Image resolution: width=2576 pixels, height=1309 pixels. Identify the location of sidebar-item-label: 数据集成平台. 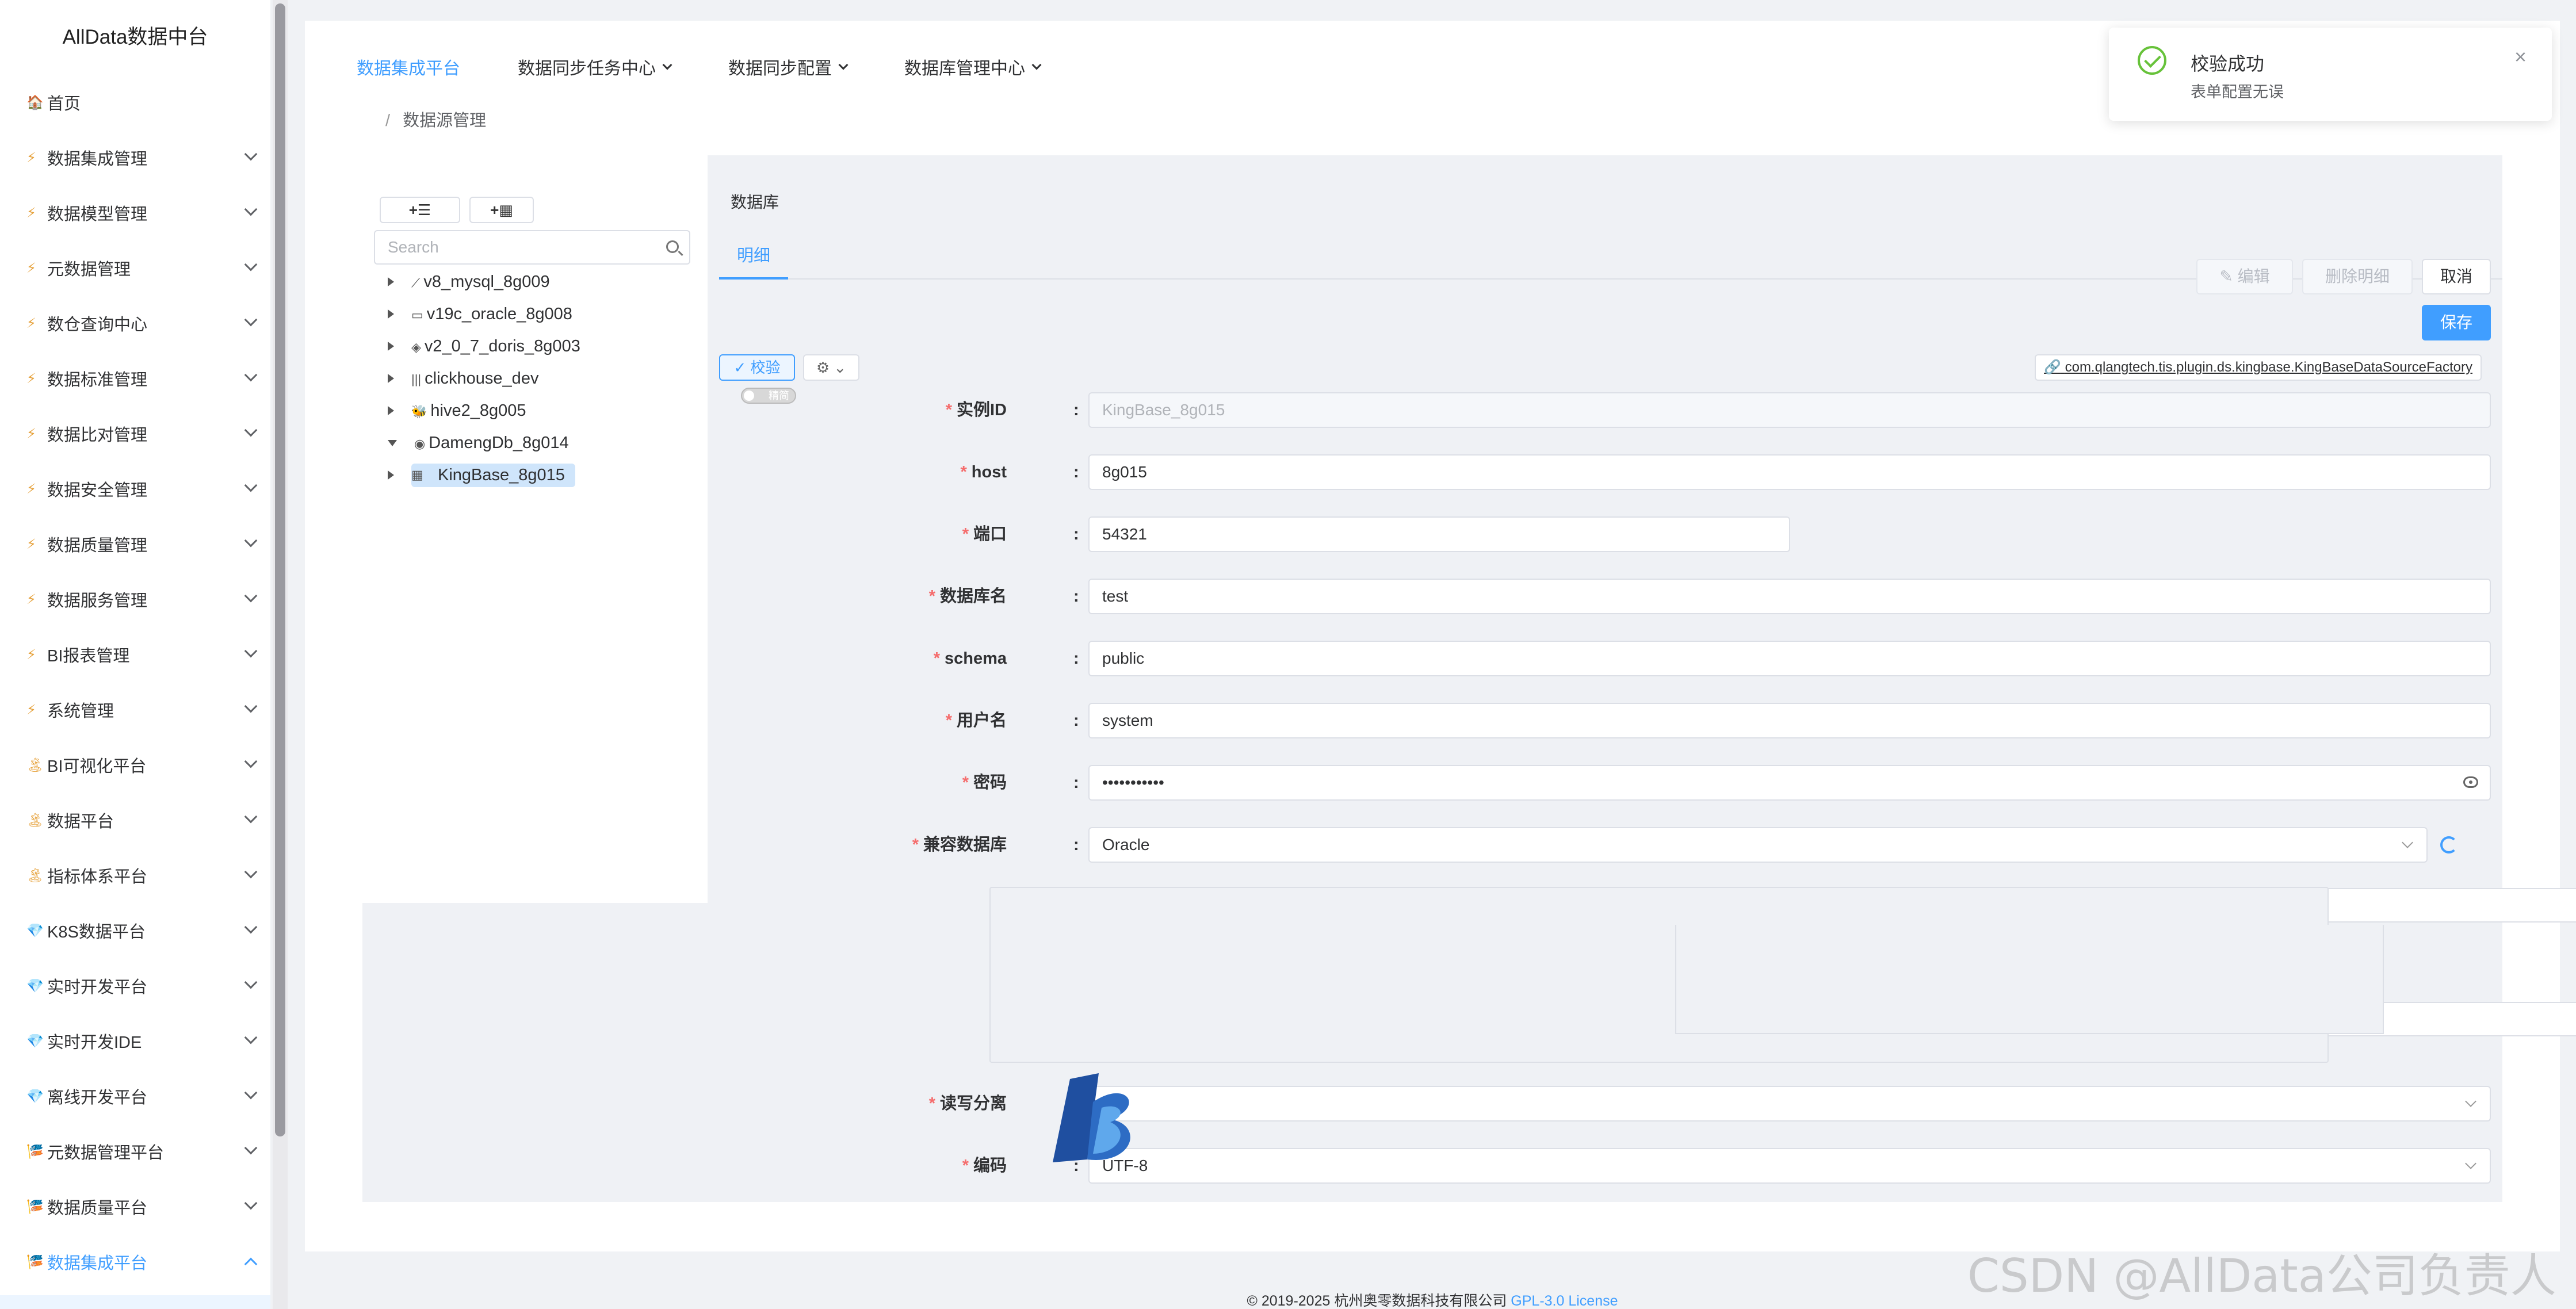
(97, 1263).